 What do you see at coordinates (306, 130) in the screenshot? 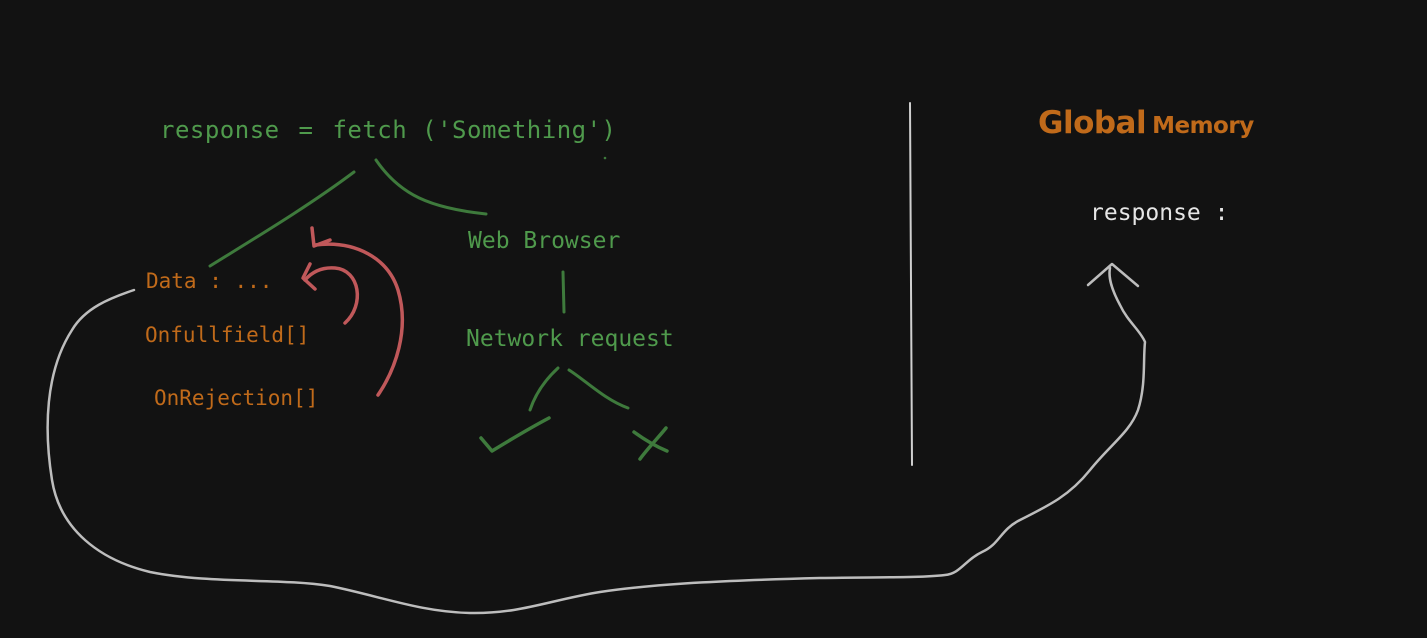
I see `fetch-operator: =` at bounding box center [306, 130].